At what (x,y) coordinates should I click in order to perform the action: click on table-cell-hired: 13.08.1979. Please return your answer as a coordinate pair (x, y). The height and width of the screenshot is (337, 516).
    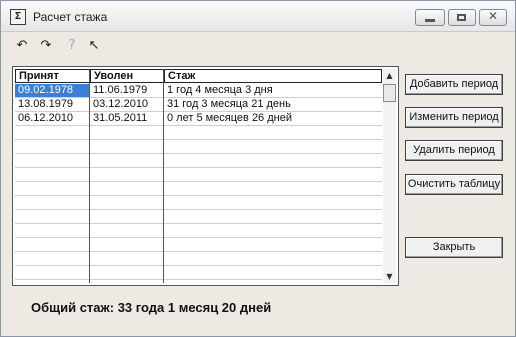
    Looking at the image, I should click on (52, 104).